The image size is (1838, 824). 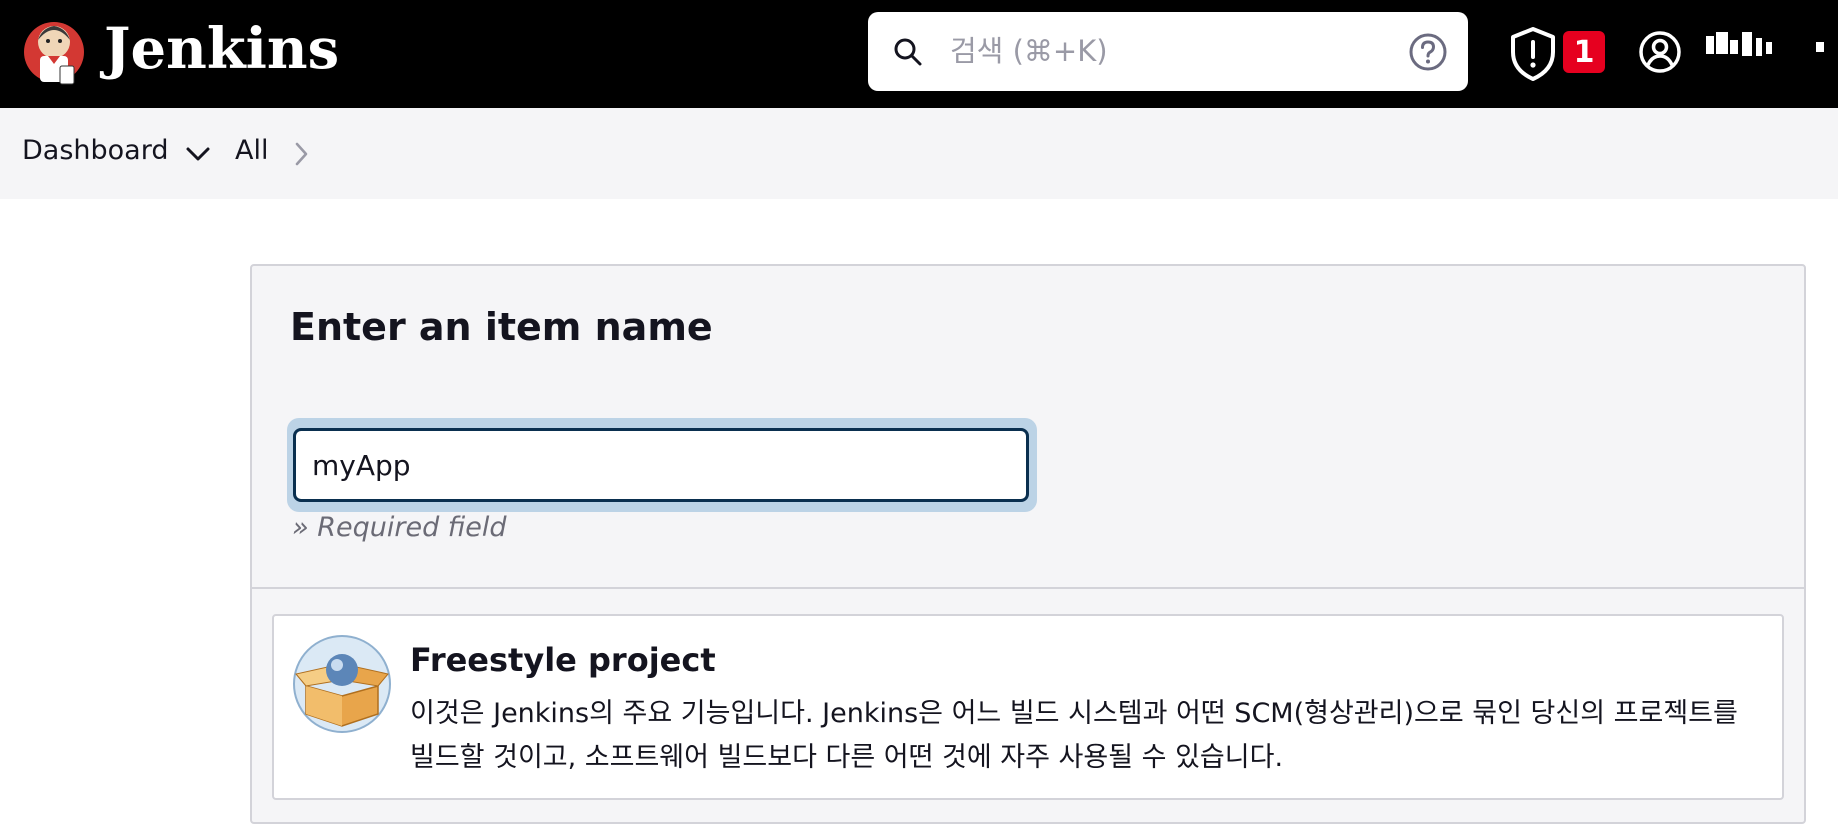 I want to click on search-icon, so click(x=908, y=52).